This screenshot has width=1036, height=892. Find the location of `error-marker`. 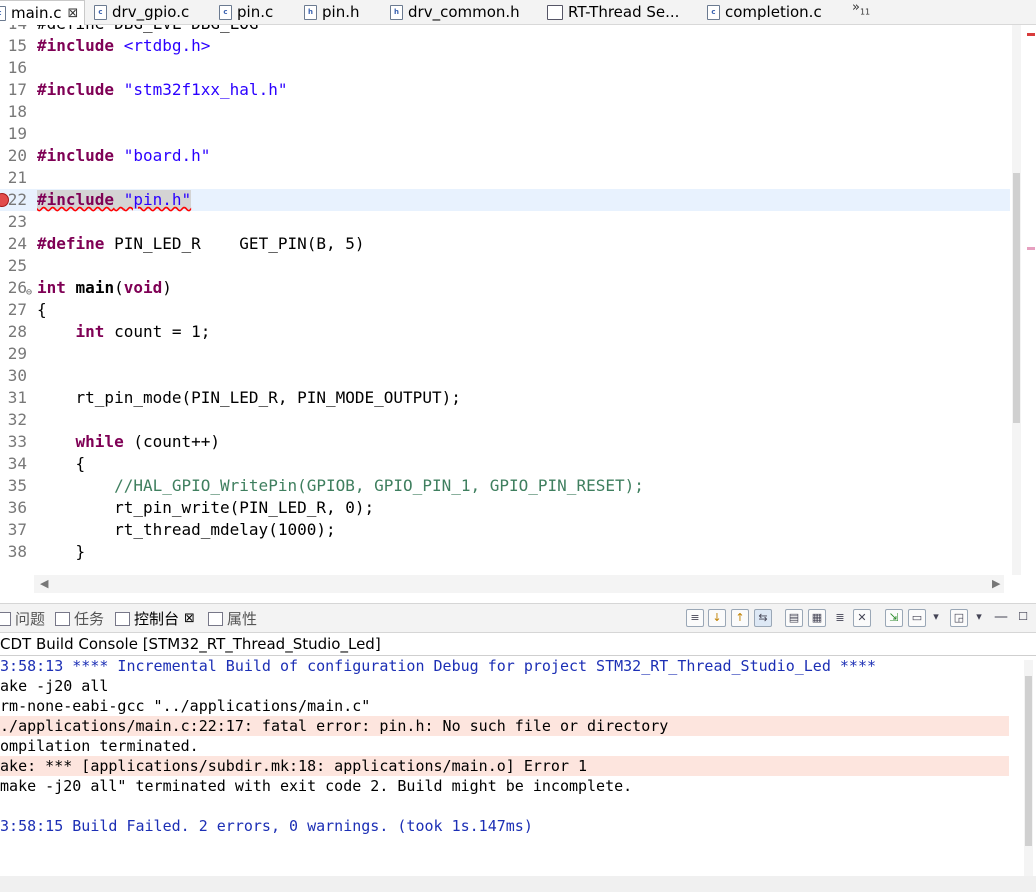

error-marker is located at coordinates (1031, 34).